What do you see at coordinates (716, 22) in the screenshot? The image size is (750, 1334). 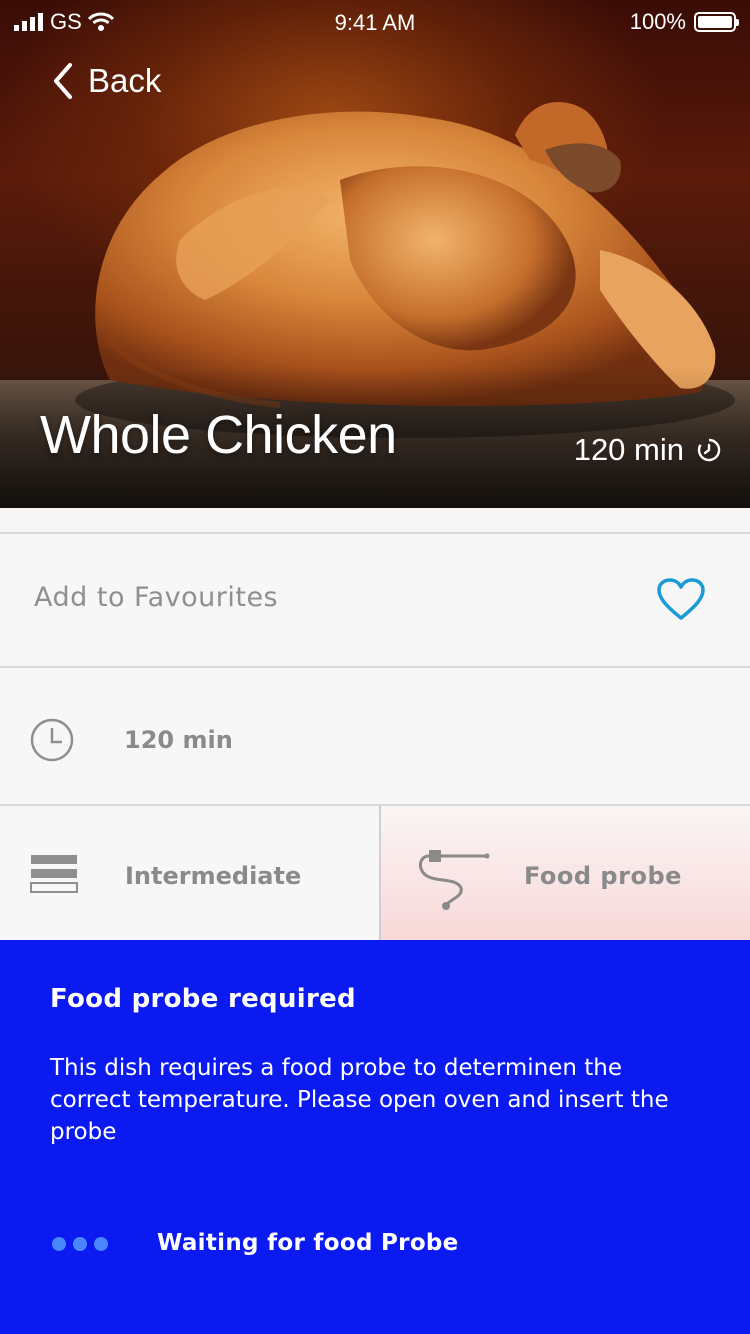 I see `battery-icon` at bounding box center [716, 22].